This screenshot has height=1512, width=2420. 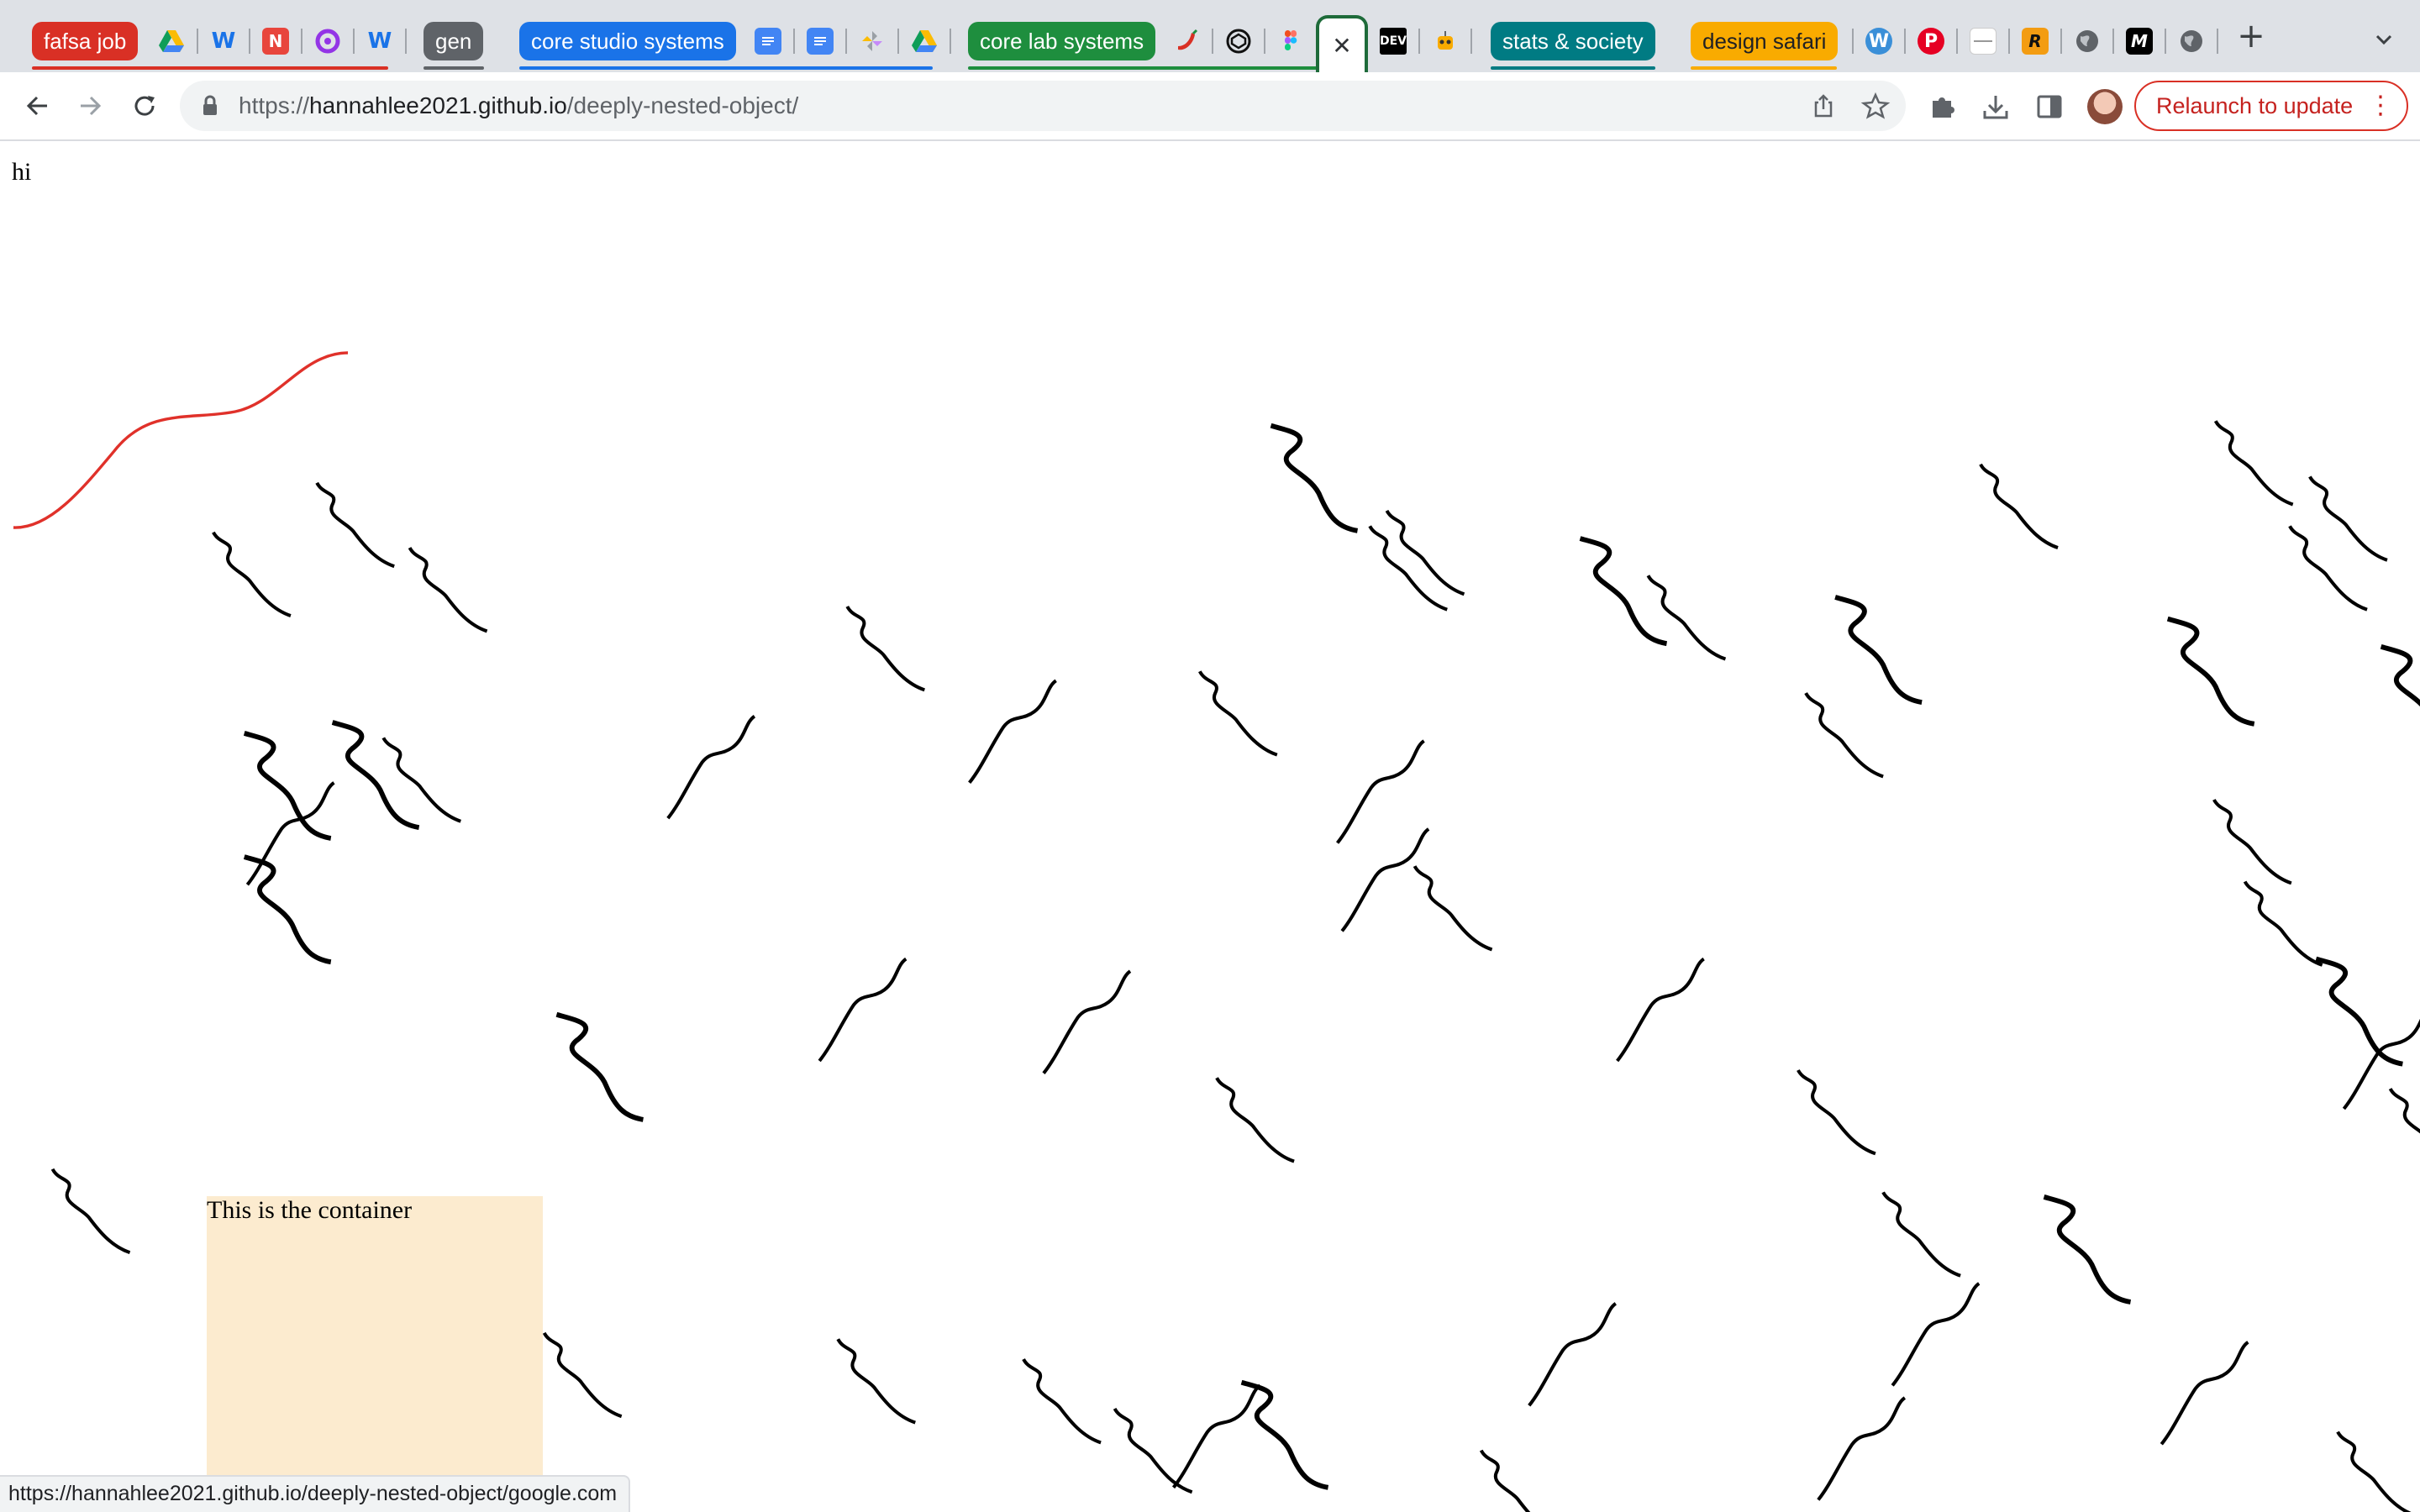 What do you see at coordinates (2251, 36) in the screenshot?
I see `new-tab-button: +` at bounding box center [2251, 36].